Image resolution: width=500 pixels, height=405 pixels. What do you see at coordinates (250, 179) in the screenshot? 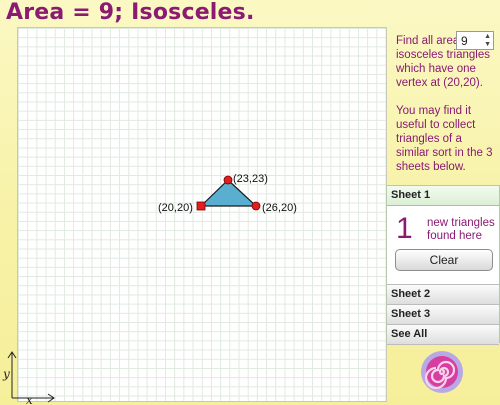
I see `vertex-label-top: (23,23)` at bounding box center [250, 179].